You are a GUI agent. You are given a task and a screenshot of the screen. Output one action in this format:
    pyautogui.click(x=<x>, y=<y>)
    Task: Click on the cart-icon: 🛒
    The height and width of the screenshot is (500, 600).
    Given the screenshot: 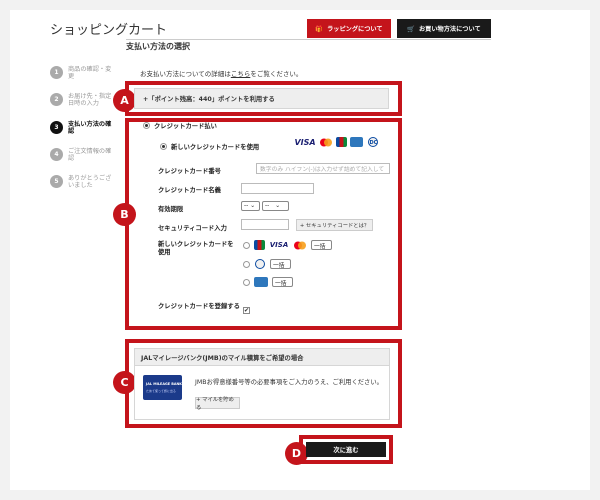 What is the action you would take?
    pyautogui.click(x=411, y=29)
    